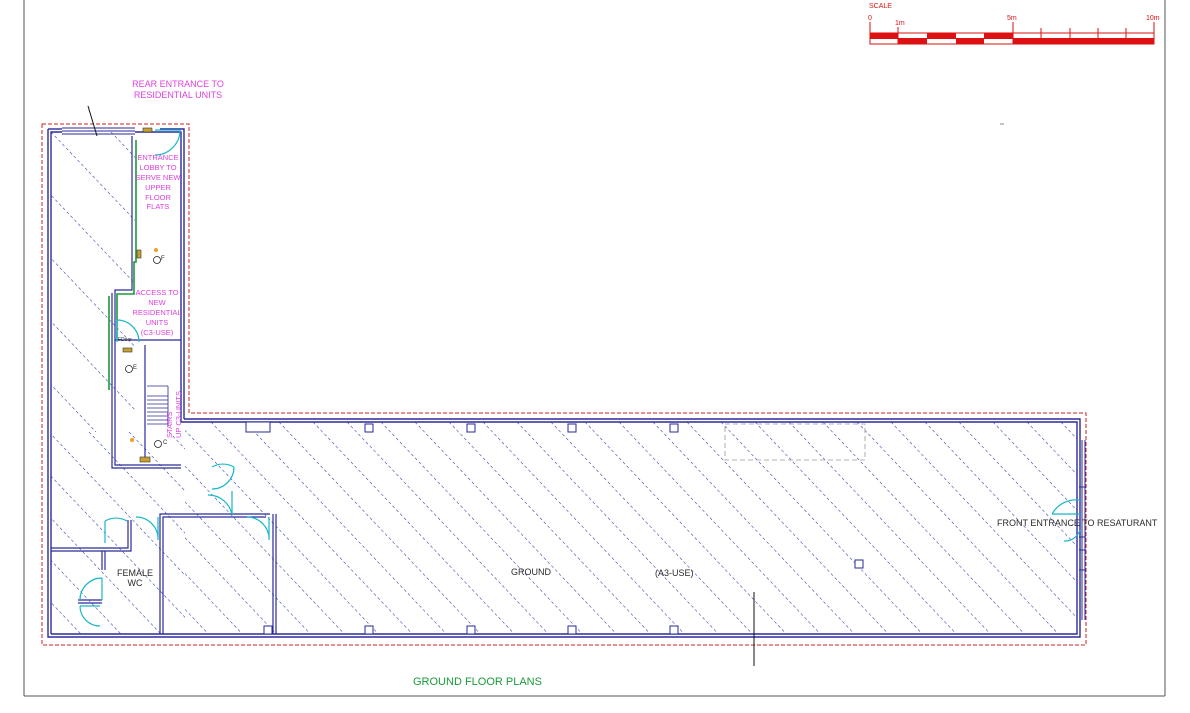  Describe the element at coordinates (531, 572) in the screenshot. I see `ground-label: GROUND` at that location.